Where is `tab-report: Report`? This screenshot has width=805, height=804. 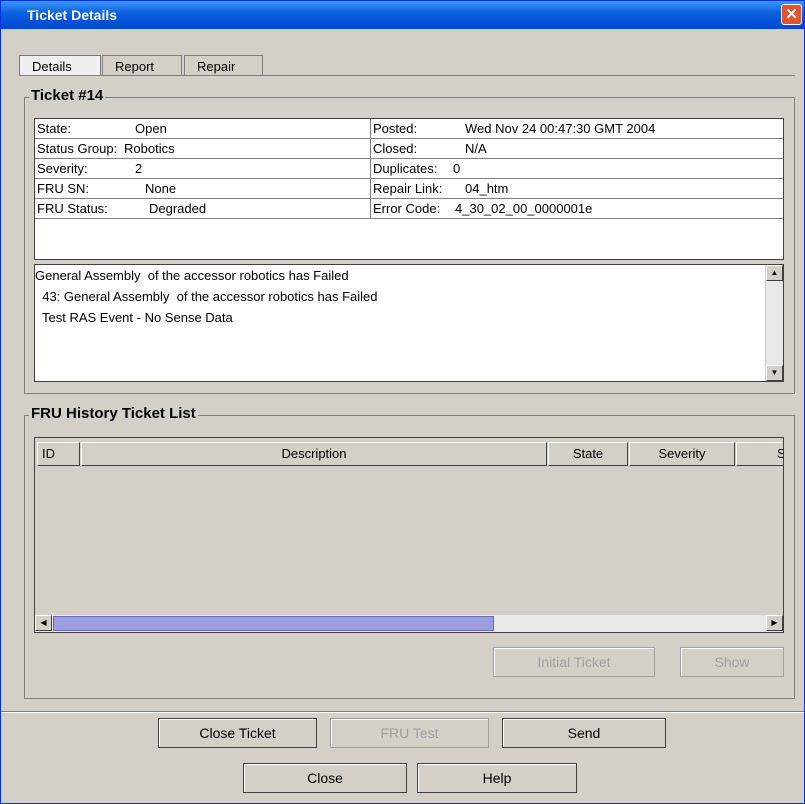
tab-report: Report is located at coordinates (142, 65).